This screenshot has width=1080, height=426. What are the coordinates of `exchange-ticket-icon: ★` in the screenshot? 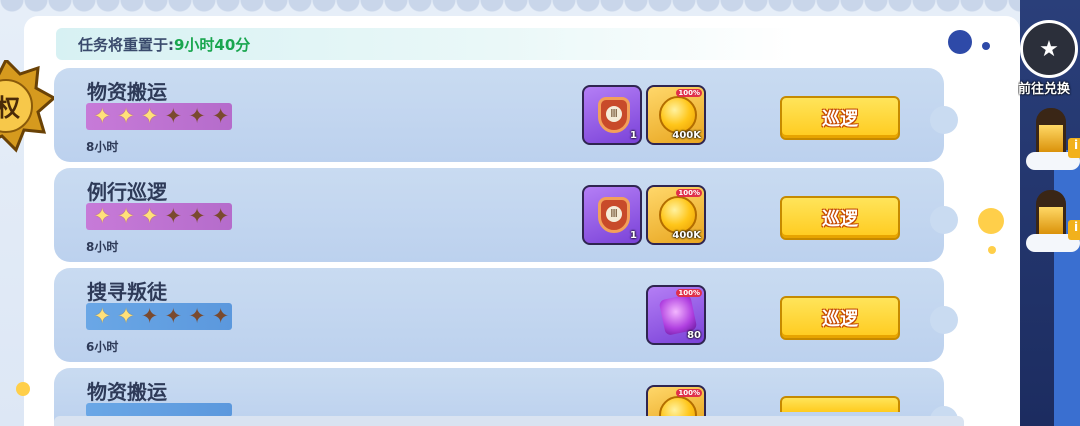 It's located at (1049, 49).